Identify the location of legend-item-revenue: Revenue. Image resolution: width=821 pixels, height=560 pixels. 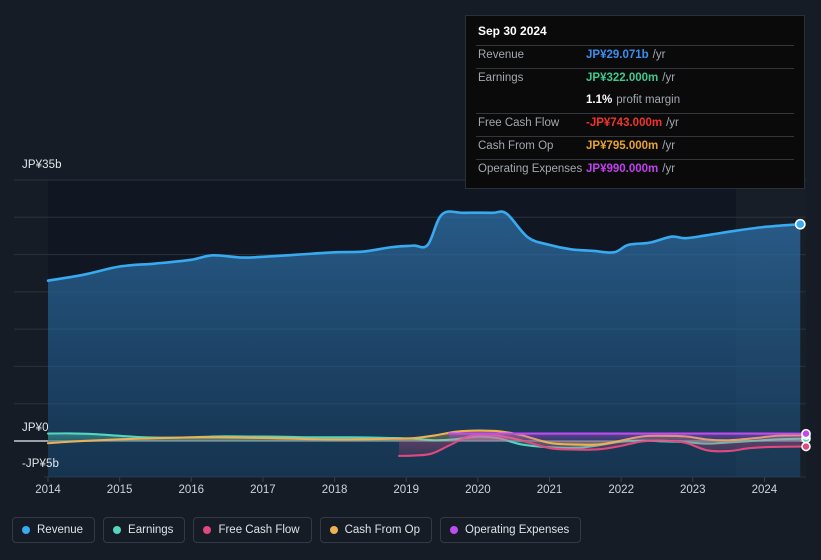
(54, 530).